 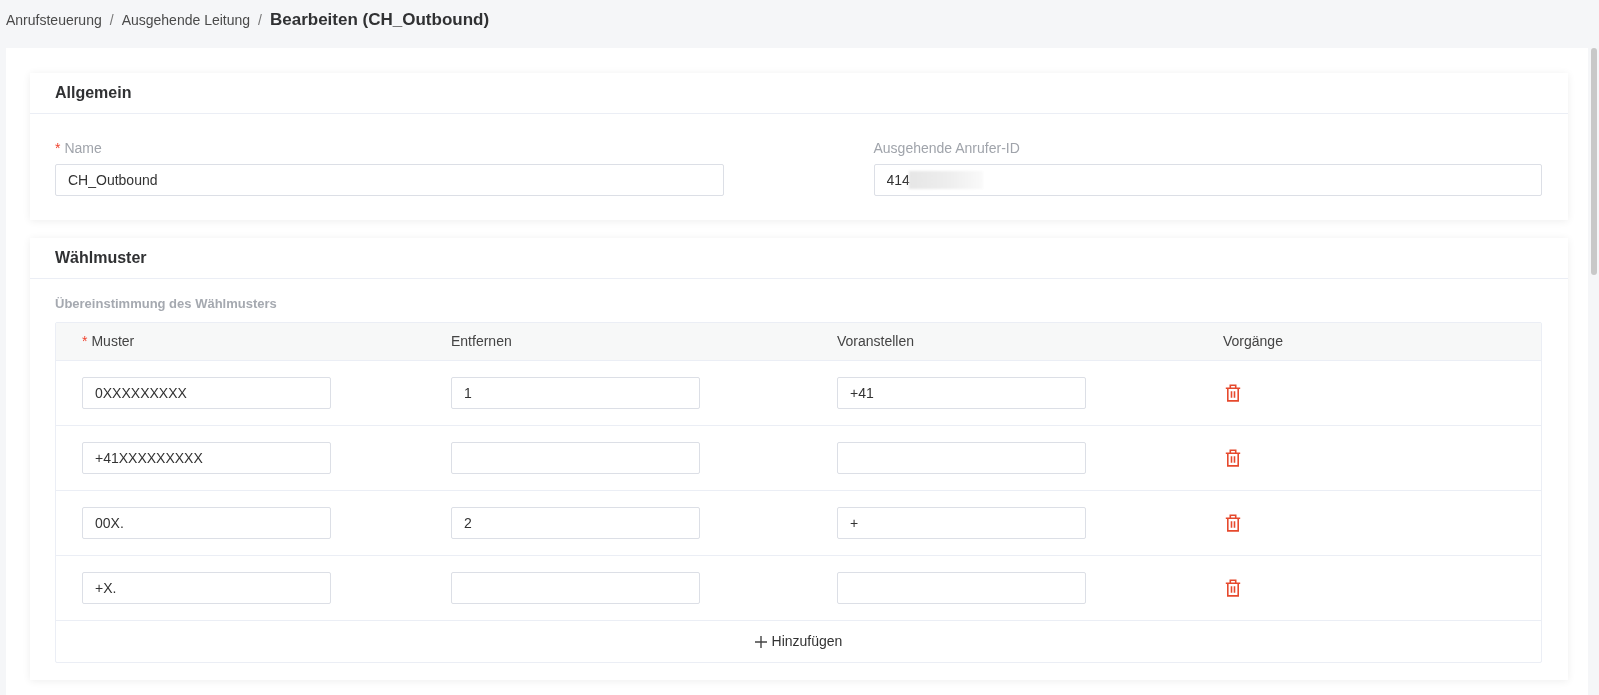 I want to click on field-label: Name, so click(x=83, y=148).